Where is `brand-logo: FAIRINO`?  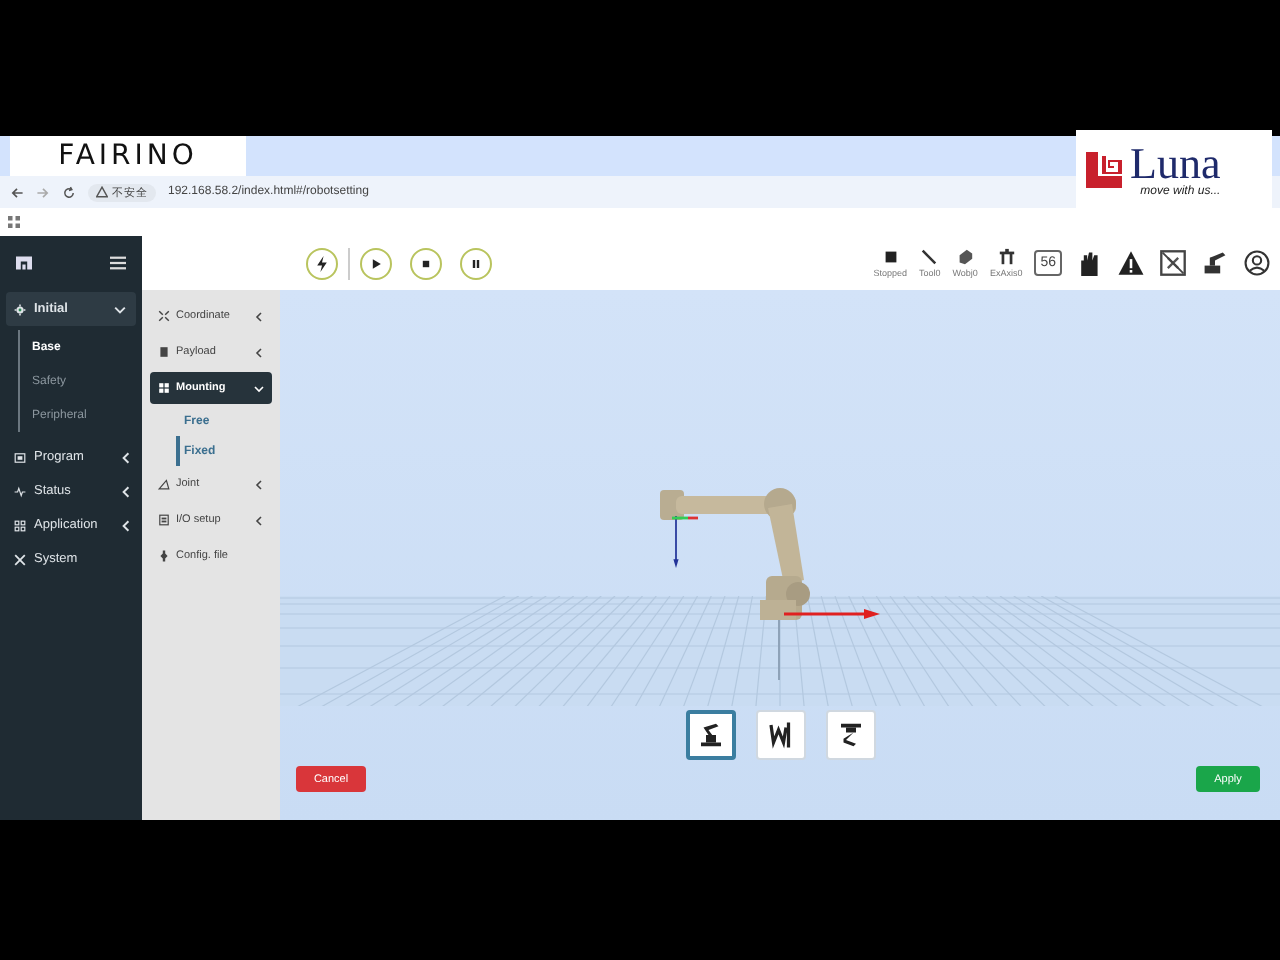 brand-logo: FAIRINO is located at coordinates (128, 156).